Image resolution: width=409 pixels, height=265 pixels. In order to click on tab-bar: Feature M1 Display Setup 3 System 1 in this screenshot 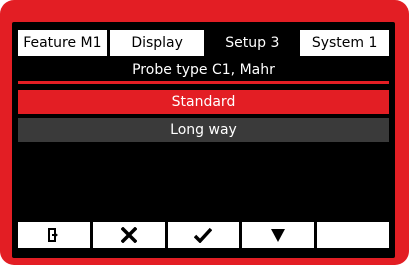, I will do `click(203, 43)`.